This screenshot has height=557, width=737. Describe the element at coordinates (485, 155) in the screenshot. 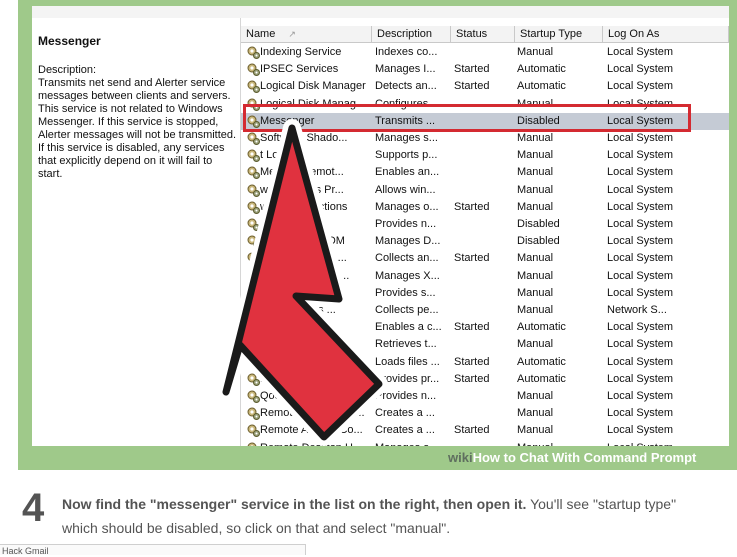

I see `service-row: t Logon Supports p... Manual Local System` at that location.